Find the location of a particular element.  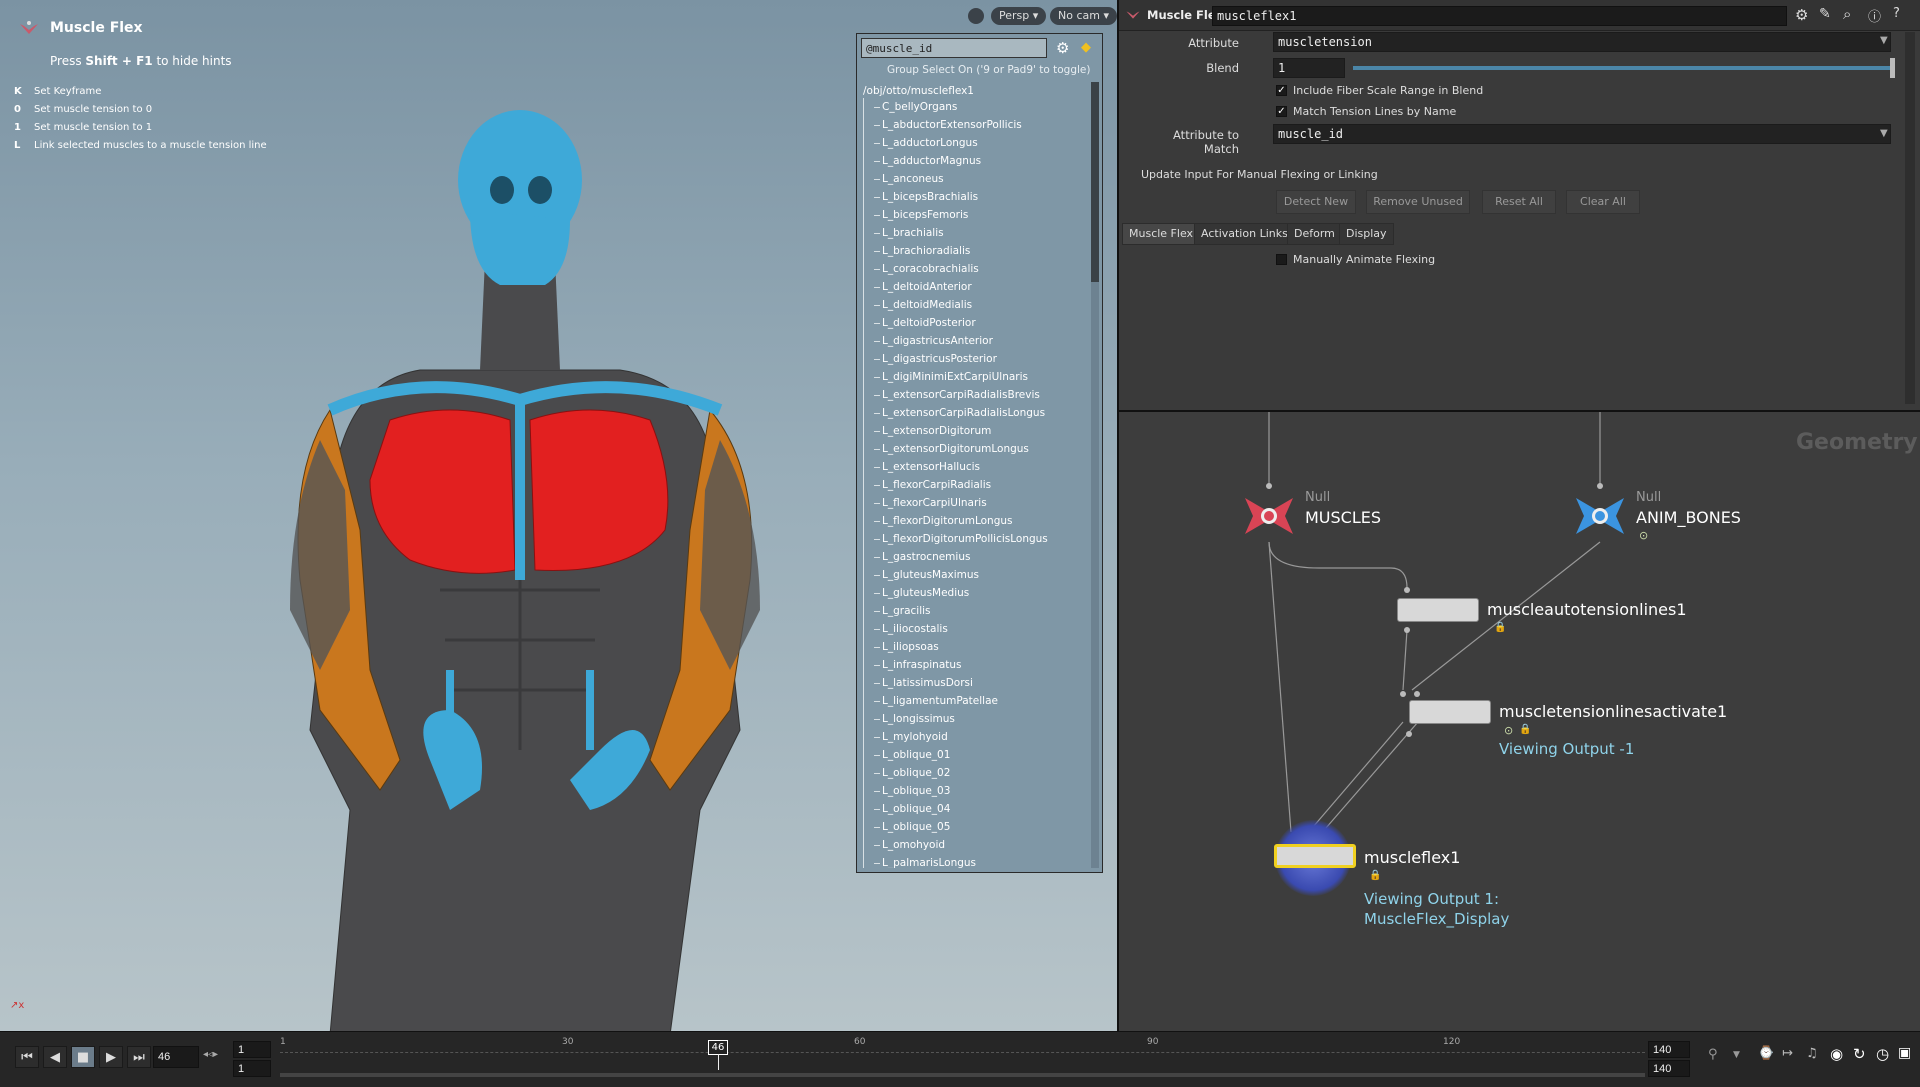

group-list-item: L_flexorDigitorumLongus is located at coordinates (973, 521).